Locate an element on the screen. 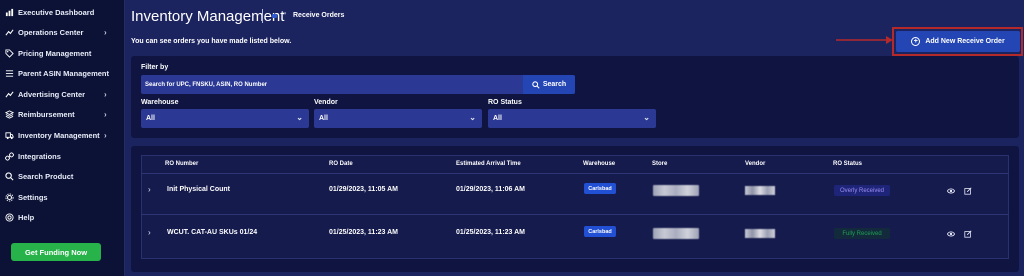 This screenshot has width=1024, height=276. status-badge: Fully Received is located at coordinates (862, 233).